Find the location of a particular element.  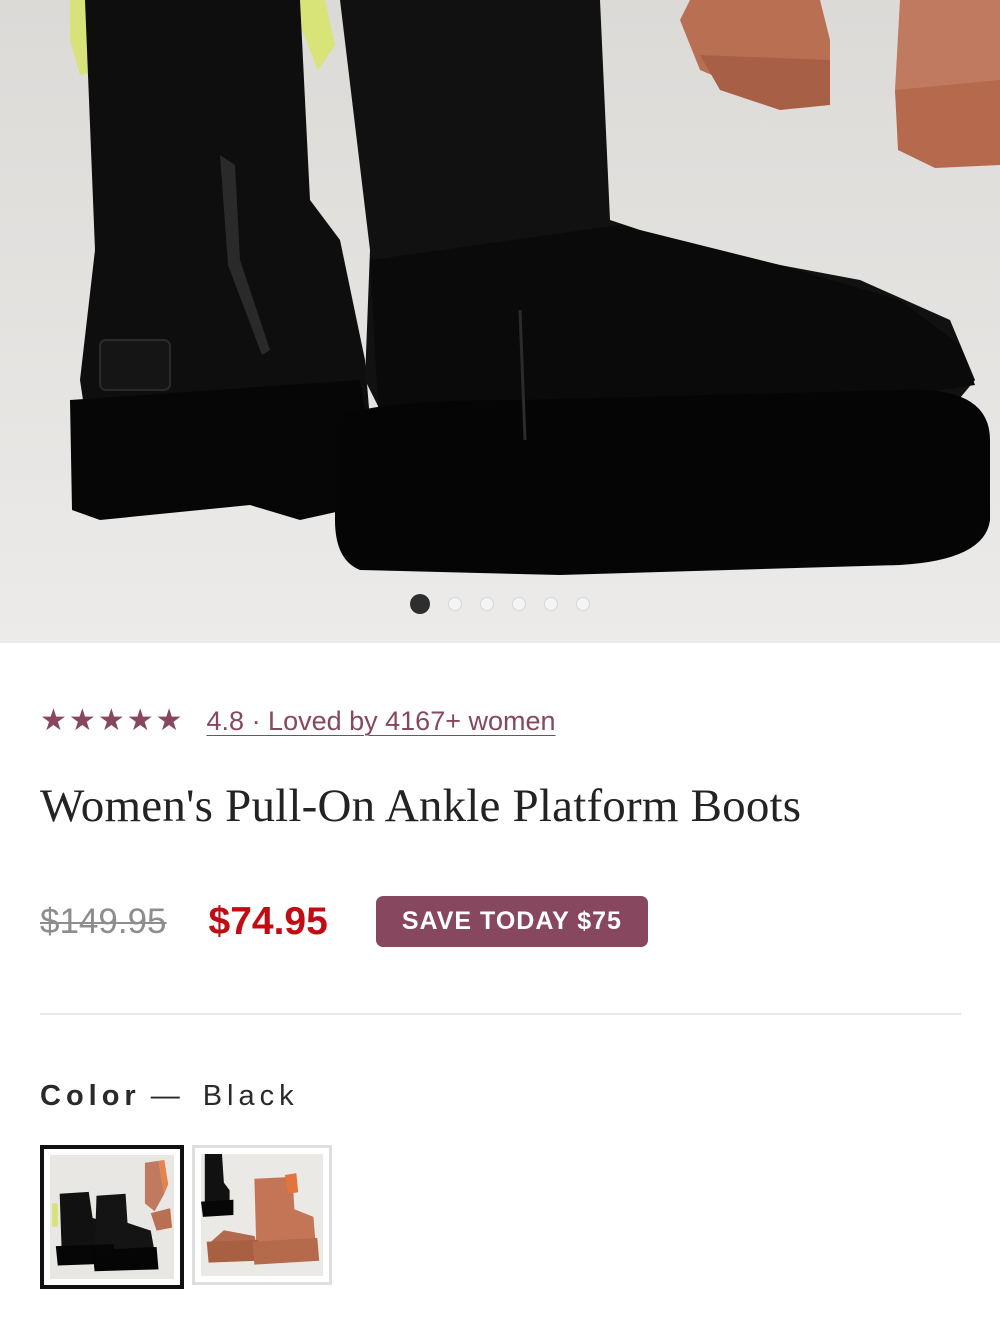

swatch-black is located at coordinates (112, 1217).